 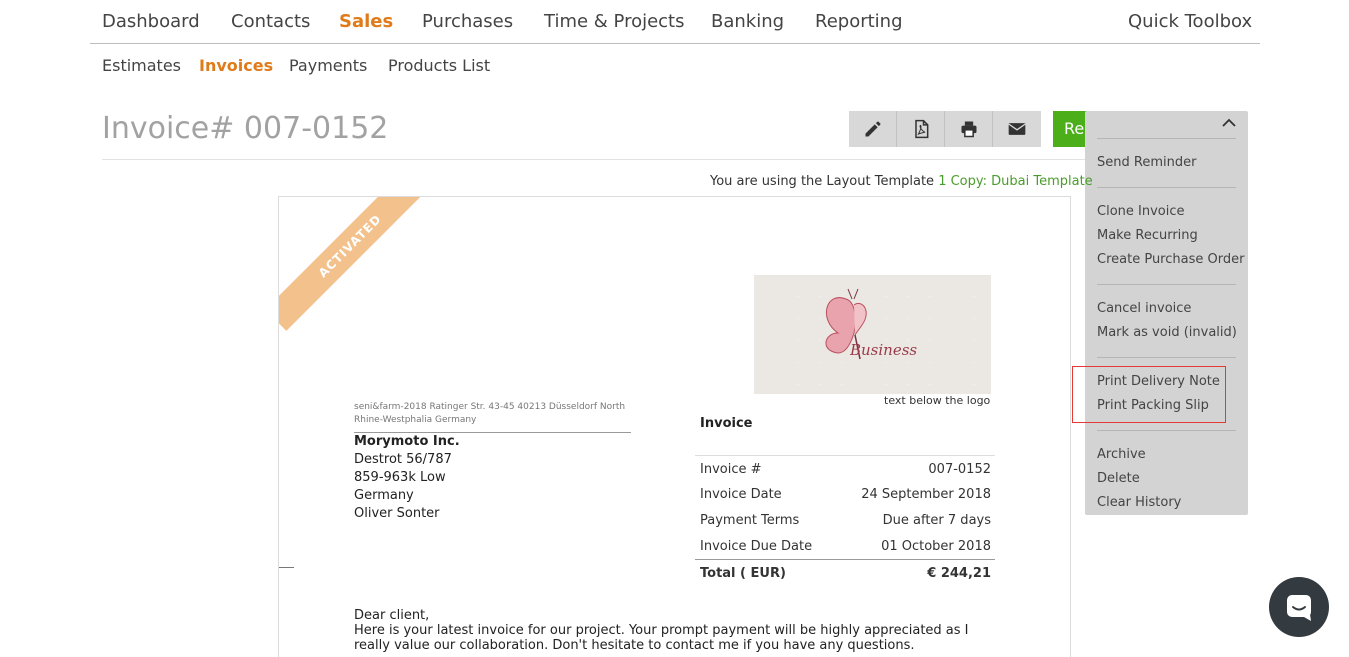 What do you see at coordinates (884, 350) in the screenshot?
I see `logo-text: Business` at bounding box center [884, 350].